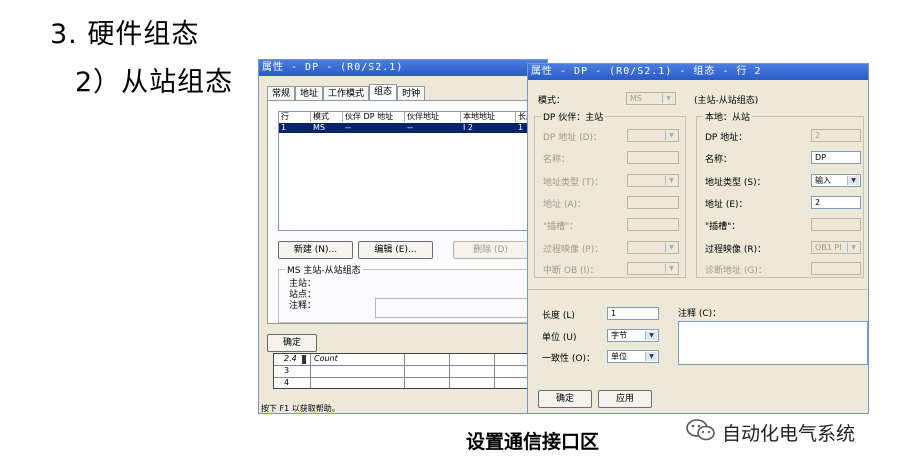  Describe the element at coordinates (565, 205) in the screenshot. I see `partner-address-label: 地址 (A)：` at that location.